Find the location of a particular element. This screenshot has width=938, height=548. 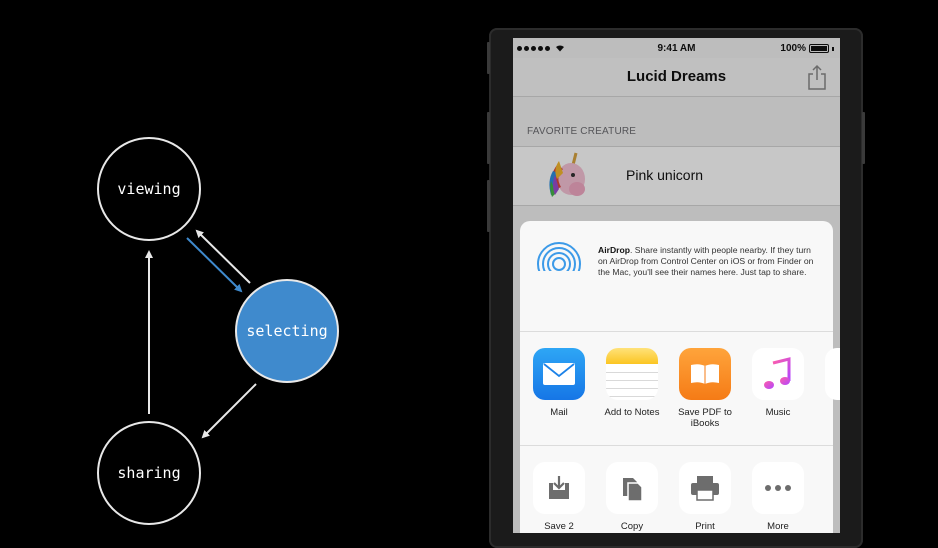

mail-icon is located at coordinates (559, 374).